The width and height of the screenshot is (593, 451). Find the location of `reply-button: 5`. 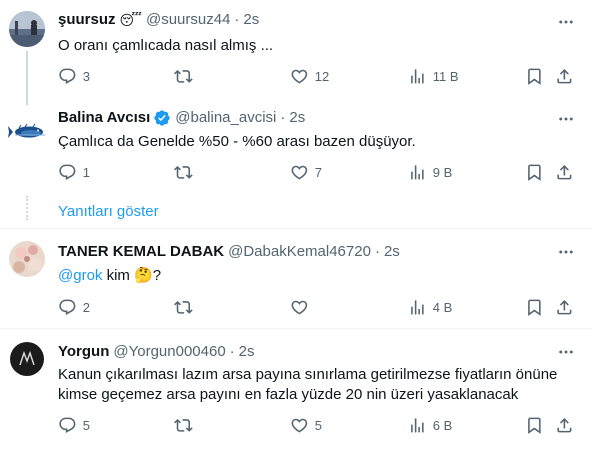

reply-button: 5 is located at coordinates (74, 425).